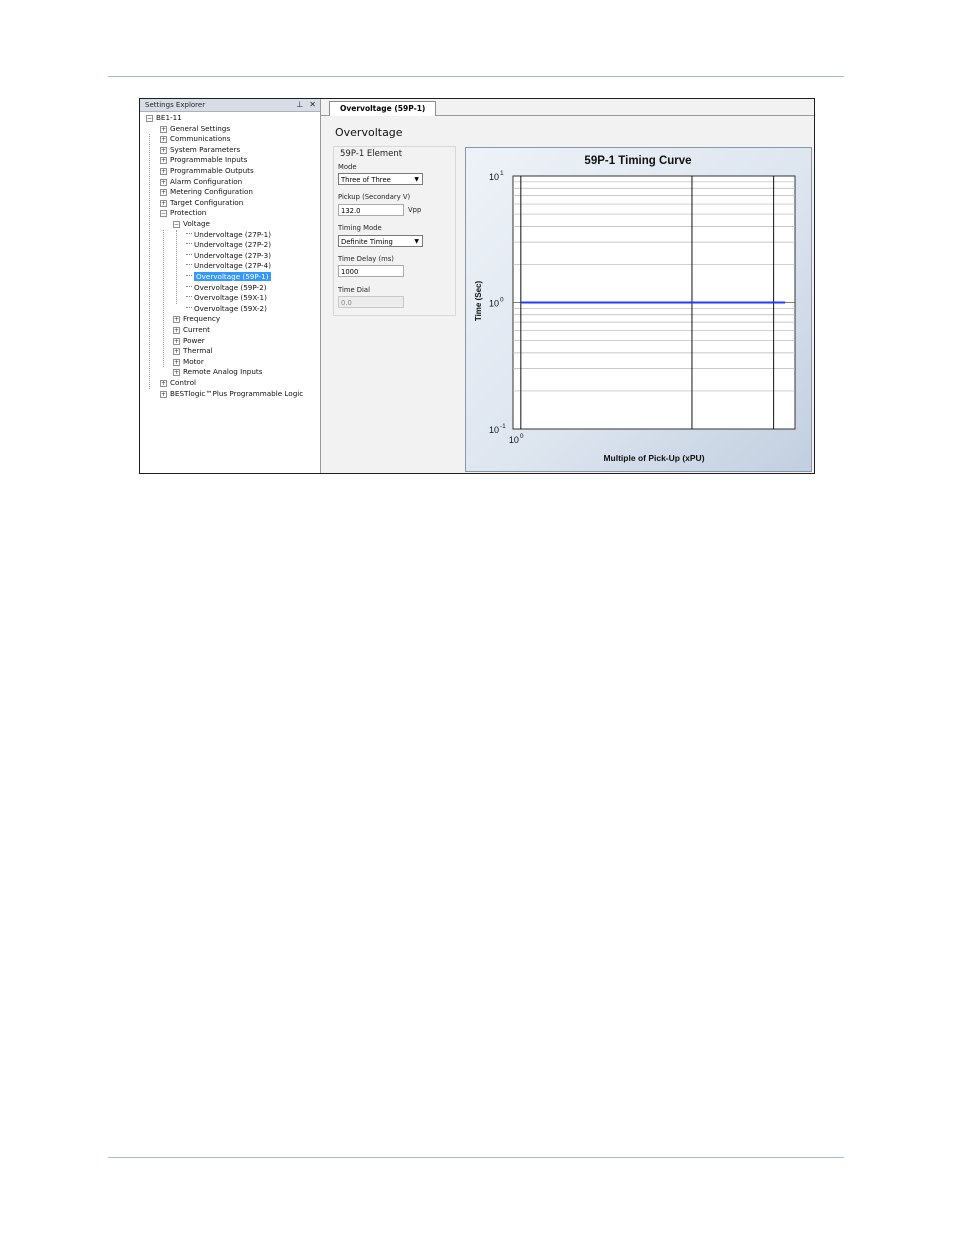 The image size is (954, 1235). I want to click on tree-node-label: BESTlogic™Plus Programmable Logic, so click(237, 393).